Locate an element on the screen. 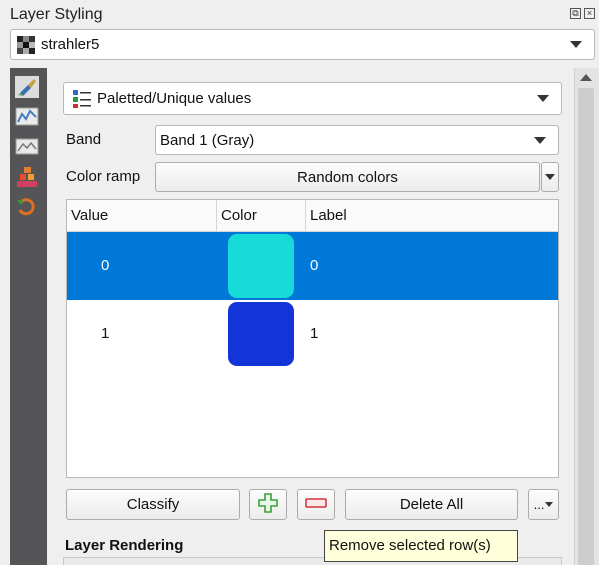  row-label: 1 is located at coordinates (314, 334).